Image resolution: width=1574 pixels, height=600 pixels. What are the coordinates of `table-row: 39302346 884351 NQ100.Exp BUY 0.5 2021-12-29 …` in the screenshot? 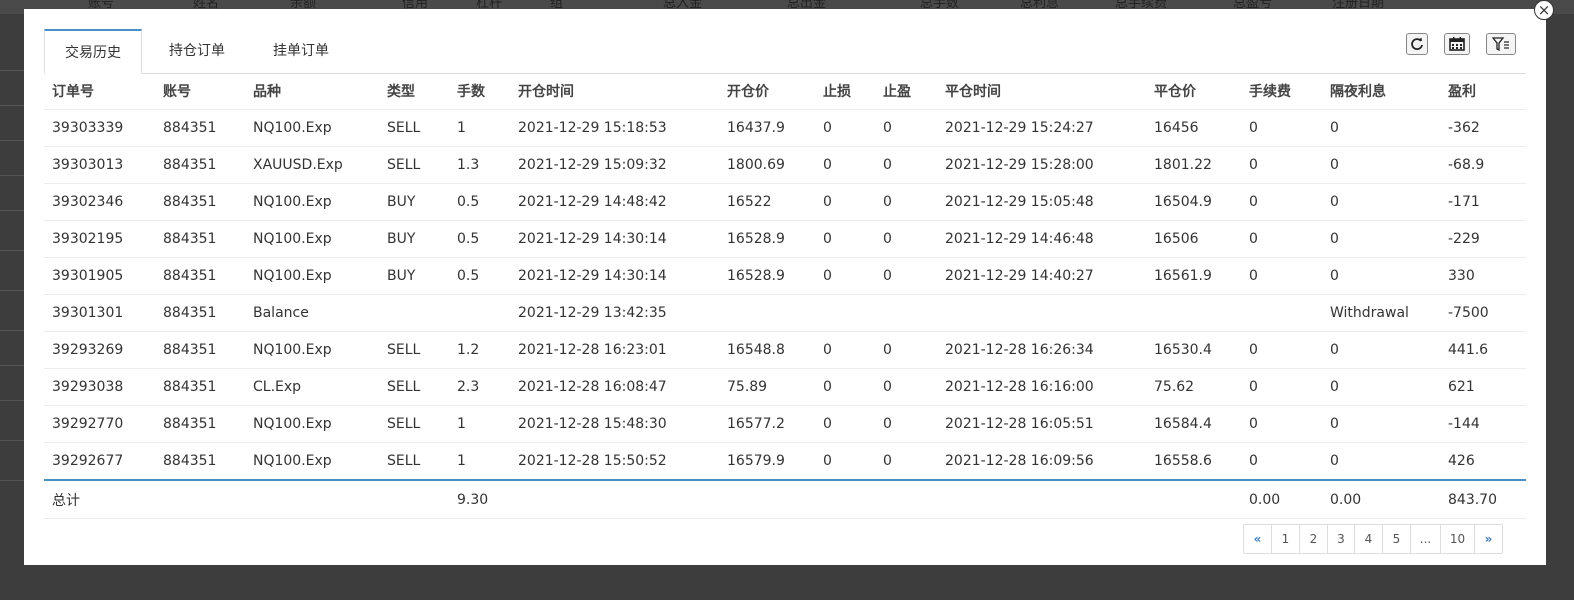 It's located at (785, 202).